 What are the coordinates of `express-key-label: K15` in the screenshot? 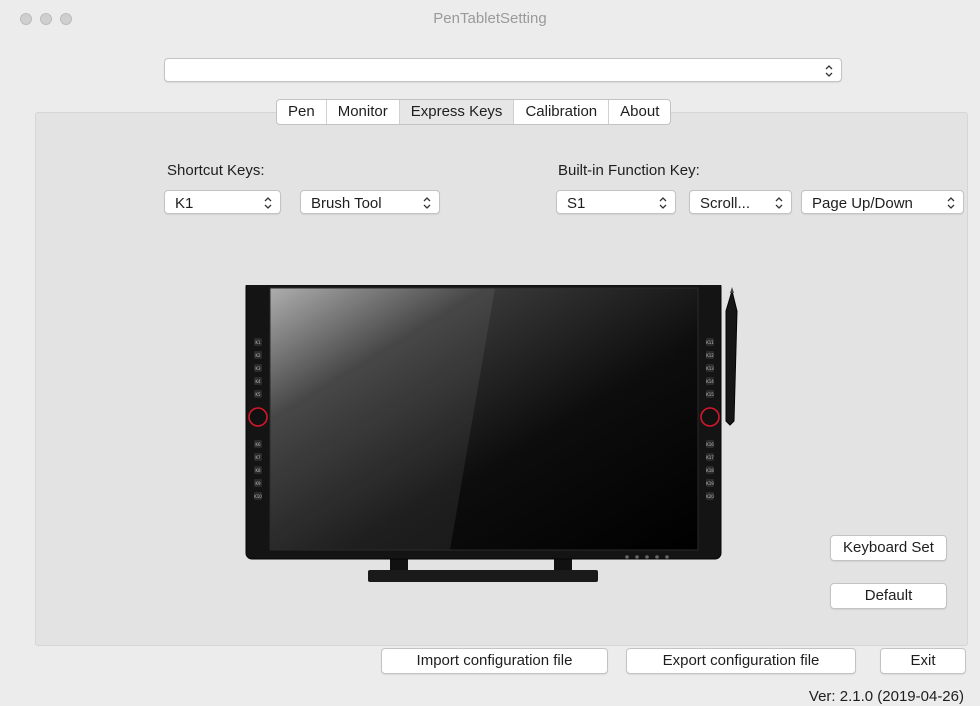 It's located at (710, 394).